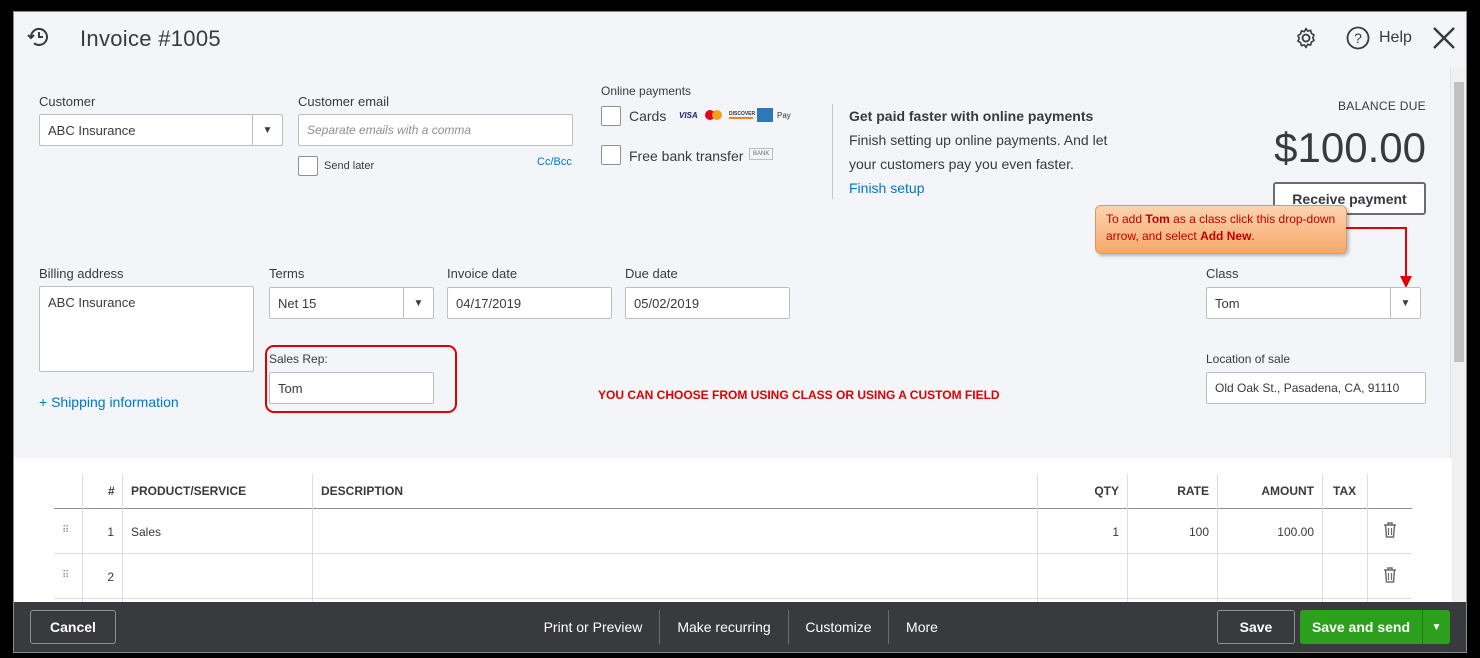 The height and width of the screenshot is (658, 1480). I want to click on balance-due-amount: $100.00, so click(1350, 147).